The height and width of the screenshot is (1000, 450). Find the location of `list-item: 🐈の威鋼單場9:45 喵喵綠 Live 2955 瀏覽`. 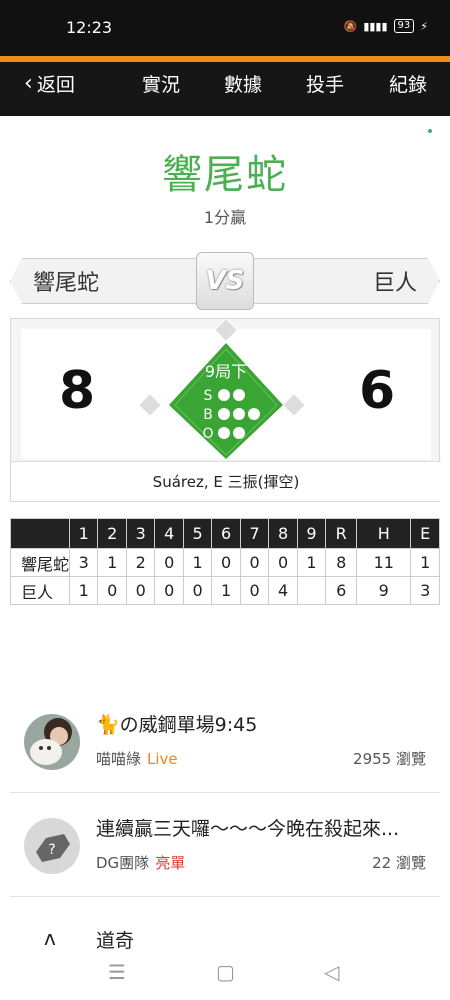

list-item: 🐈の威鋼單場9:45 喵喵綠 Live 2955 瀏覽 is located at coordinates (225, 746).